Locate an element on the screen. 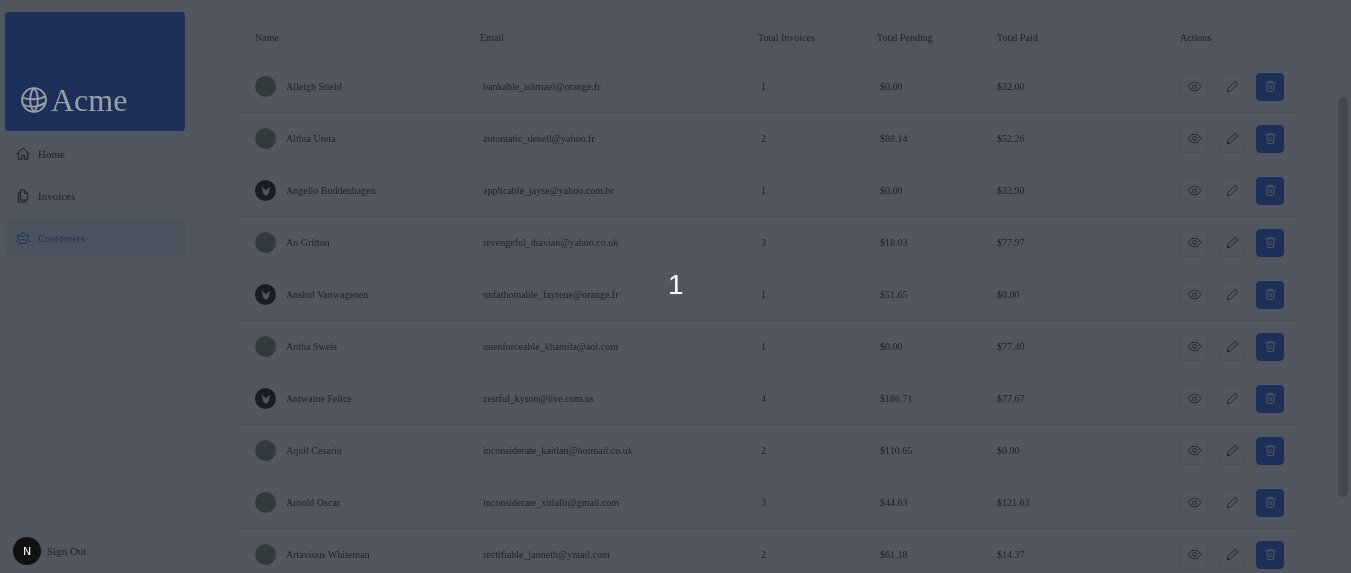 This screenshot has width=1351, height=573. column-header: Actions is located at coordinates (1239, 37).